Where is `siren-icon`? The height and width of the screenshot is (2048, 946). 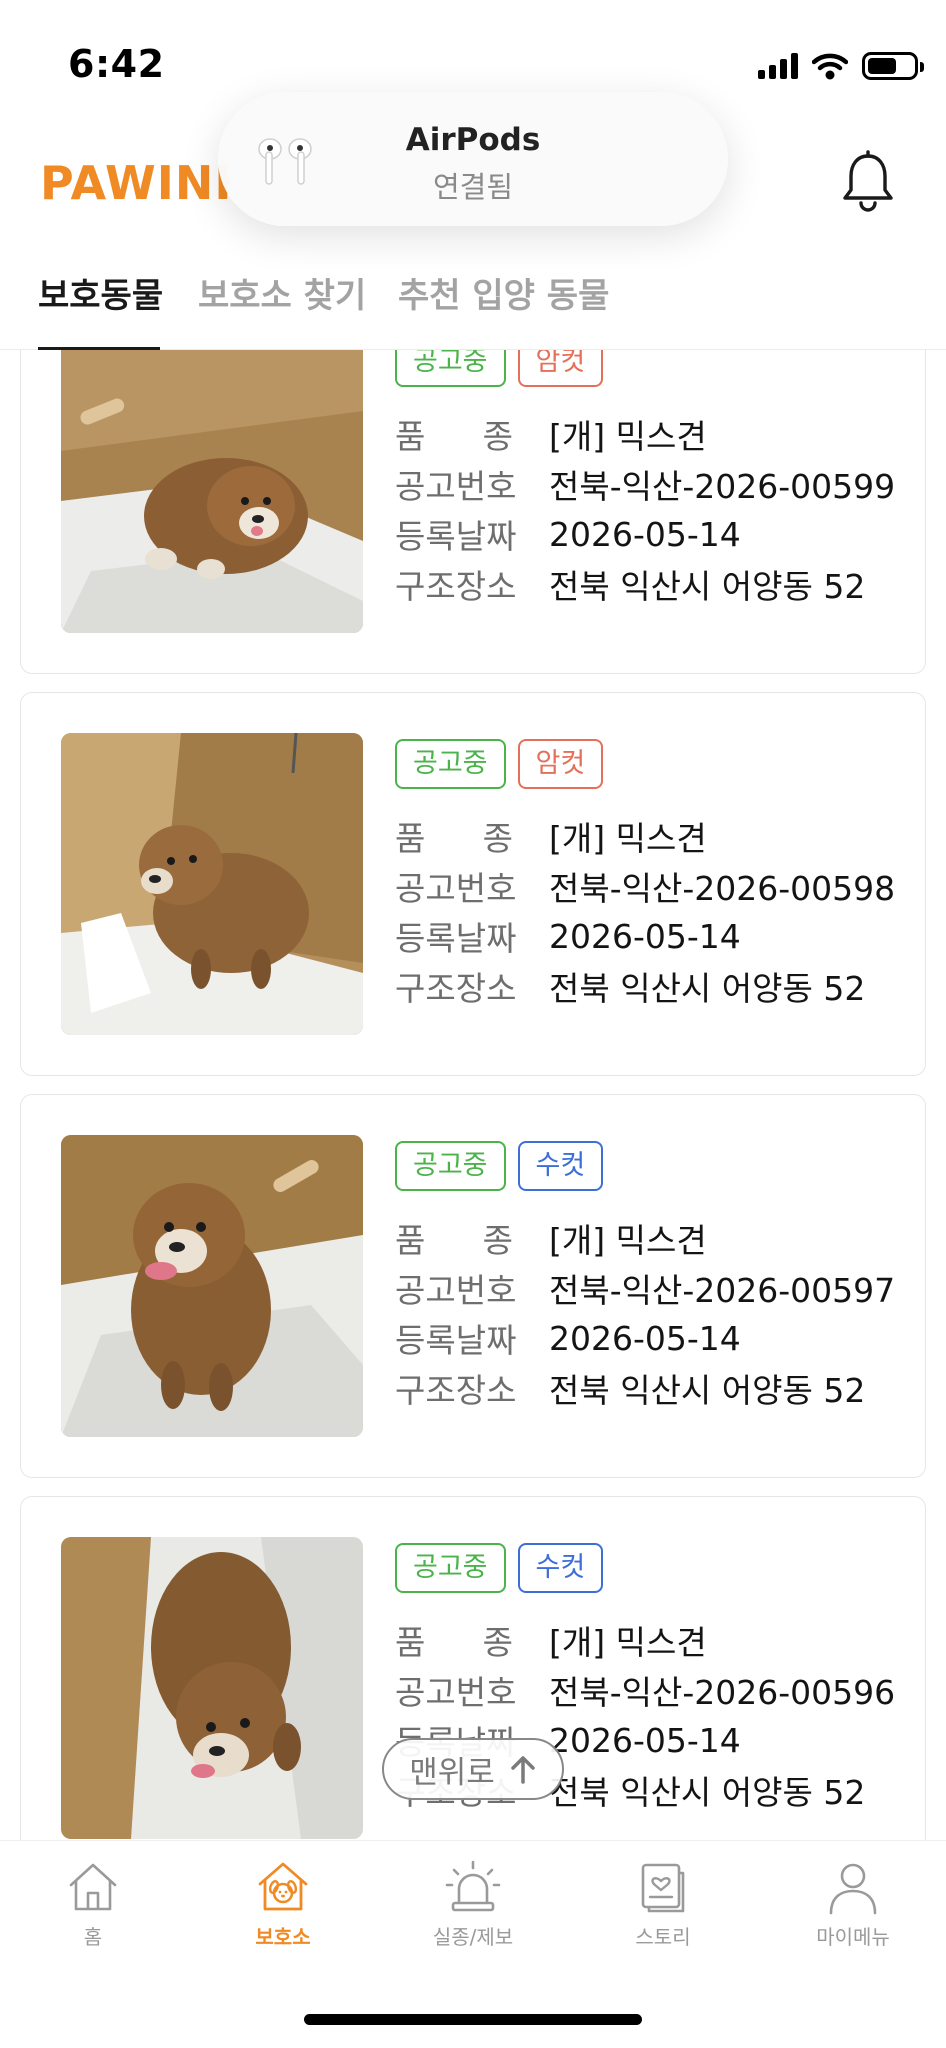 siren-icon is located at coordinates (473, 1886).